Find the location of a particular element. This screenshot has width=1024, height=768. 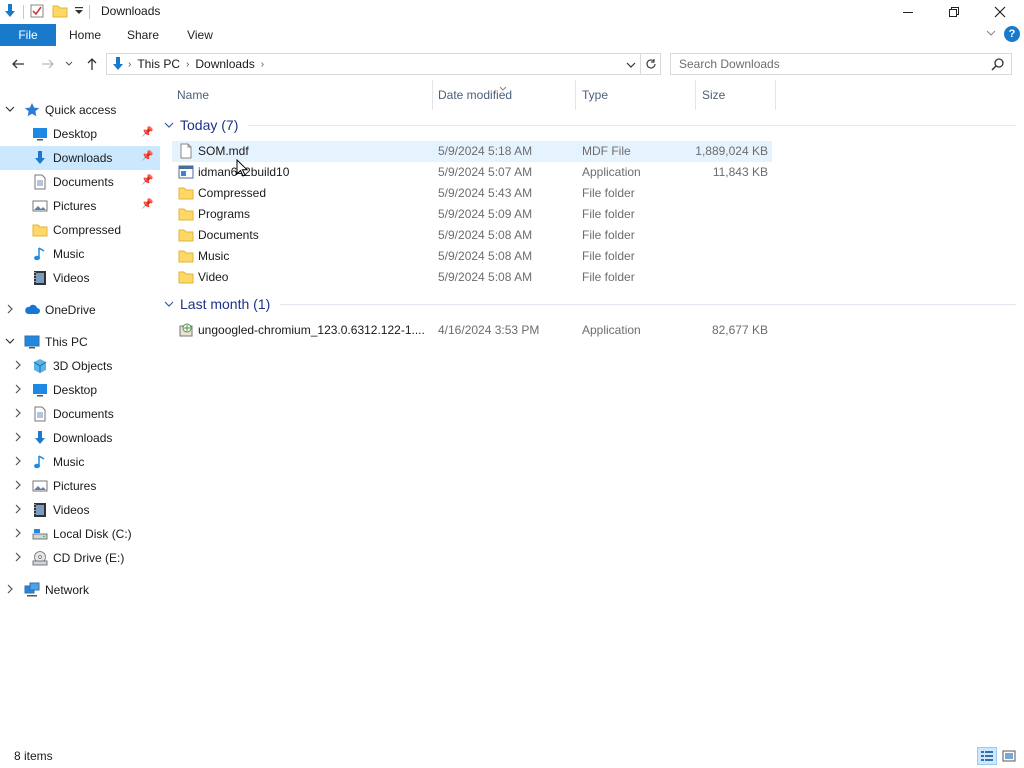

tab-share: Share is located at coordinates (143, 35).